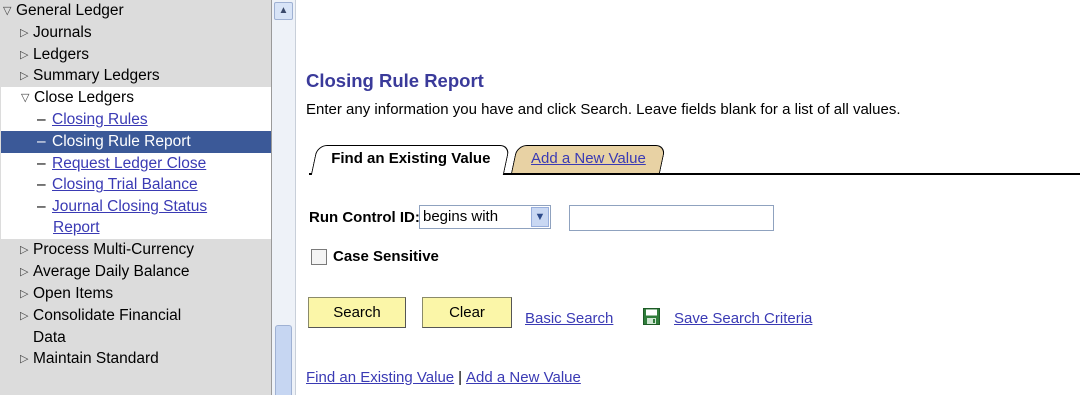 The width and height of the screenshot is (1080, 395). I want to click on search-tabs: Find an Existing Value Add a New Value, so click(694, 160).